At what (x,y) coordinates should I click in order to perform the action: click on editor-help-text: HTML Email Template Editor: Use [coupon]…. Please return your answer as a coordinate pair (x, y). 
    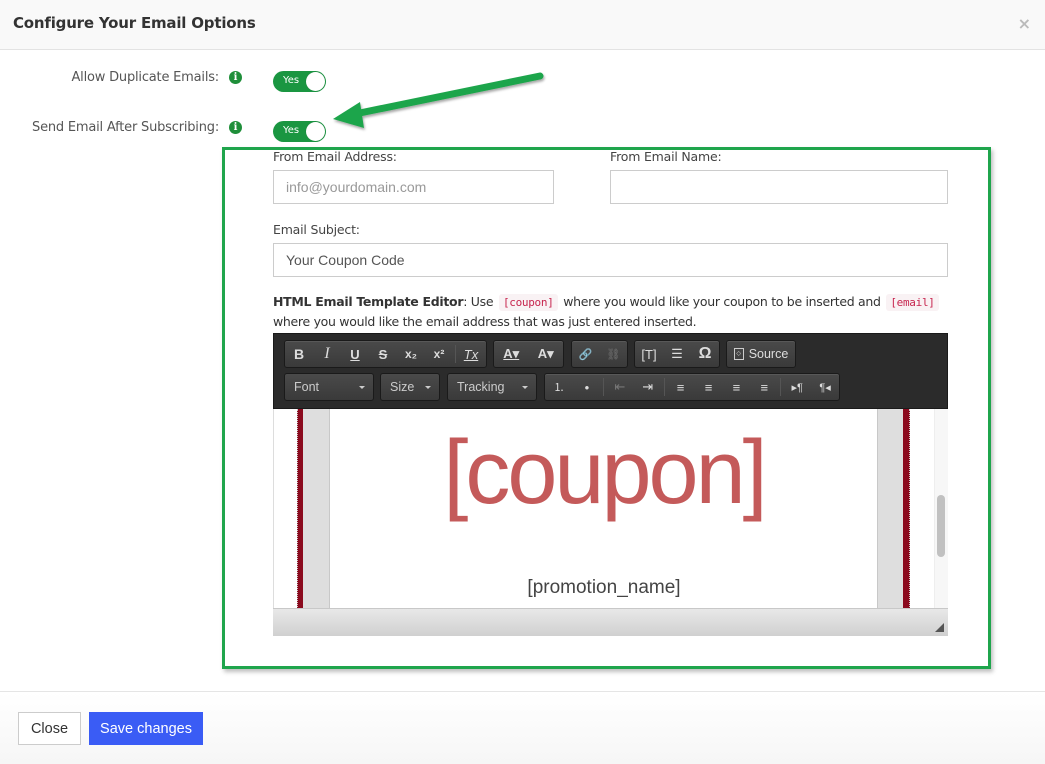
    Looking at the image, I should click on (613, 311).